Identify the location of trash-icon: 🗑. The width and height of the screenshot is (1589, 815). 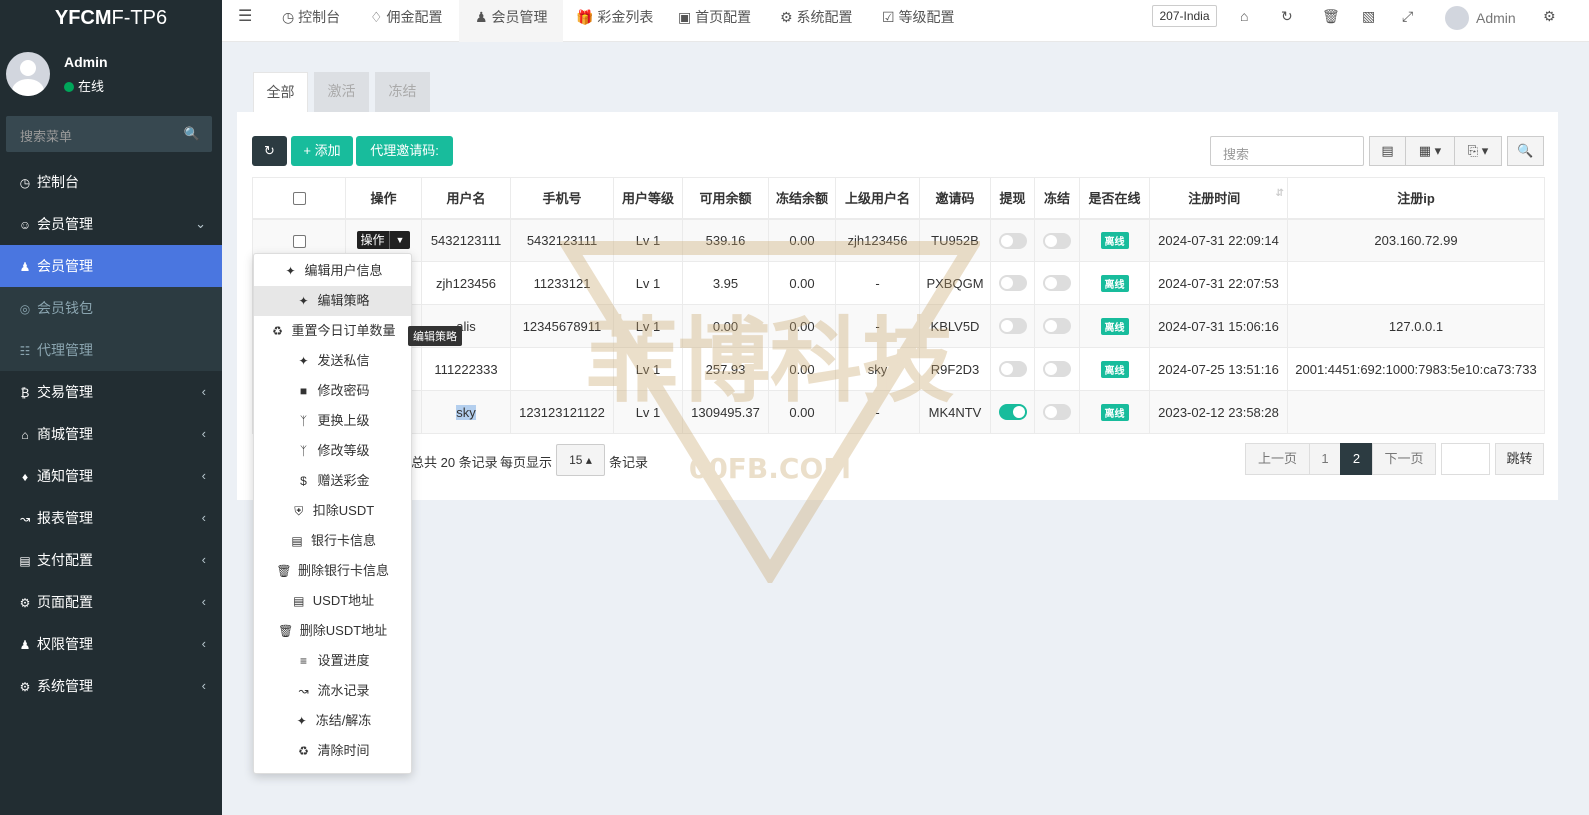
(1331, 16).